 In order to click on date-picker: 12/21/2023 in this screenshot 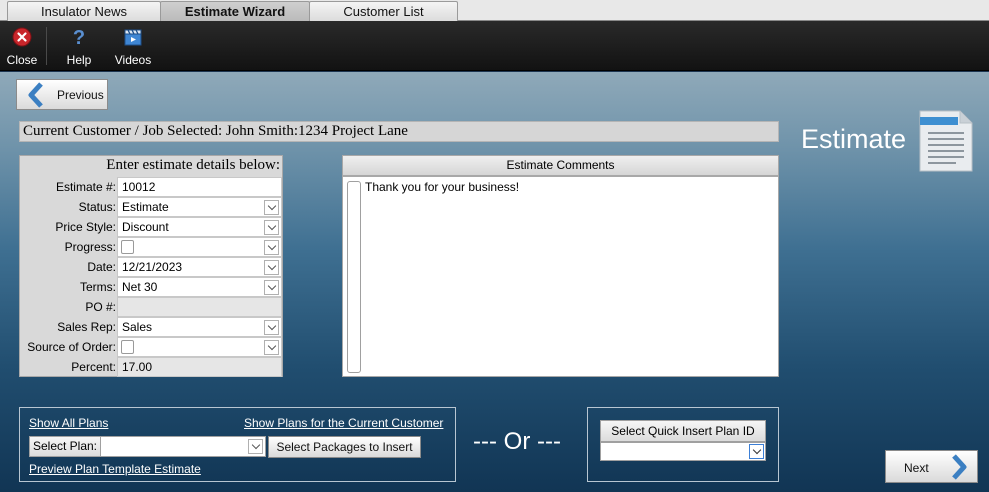, I will do `click(199, 267)`.